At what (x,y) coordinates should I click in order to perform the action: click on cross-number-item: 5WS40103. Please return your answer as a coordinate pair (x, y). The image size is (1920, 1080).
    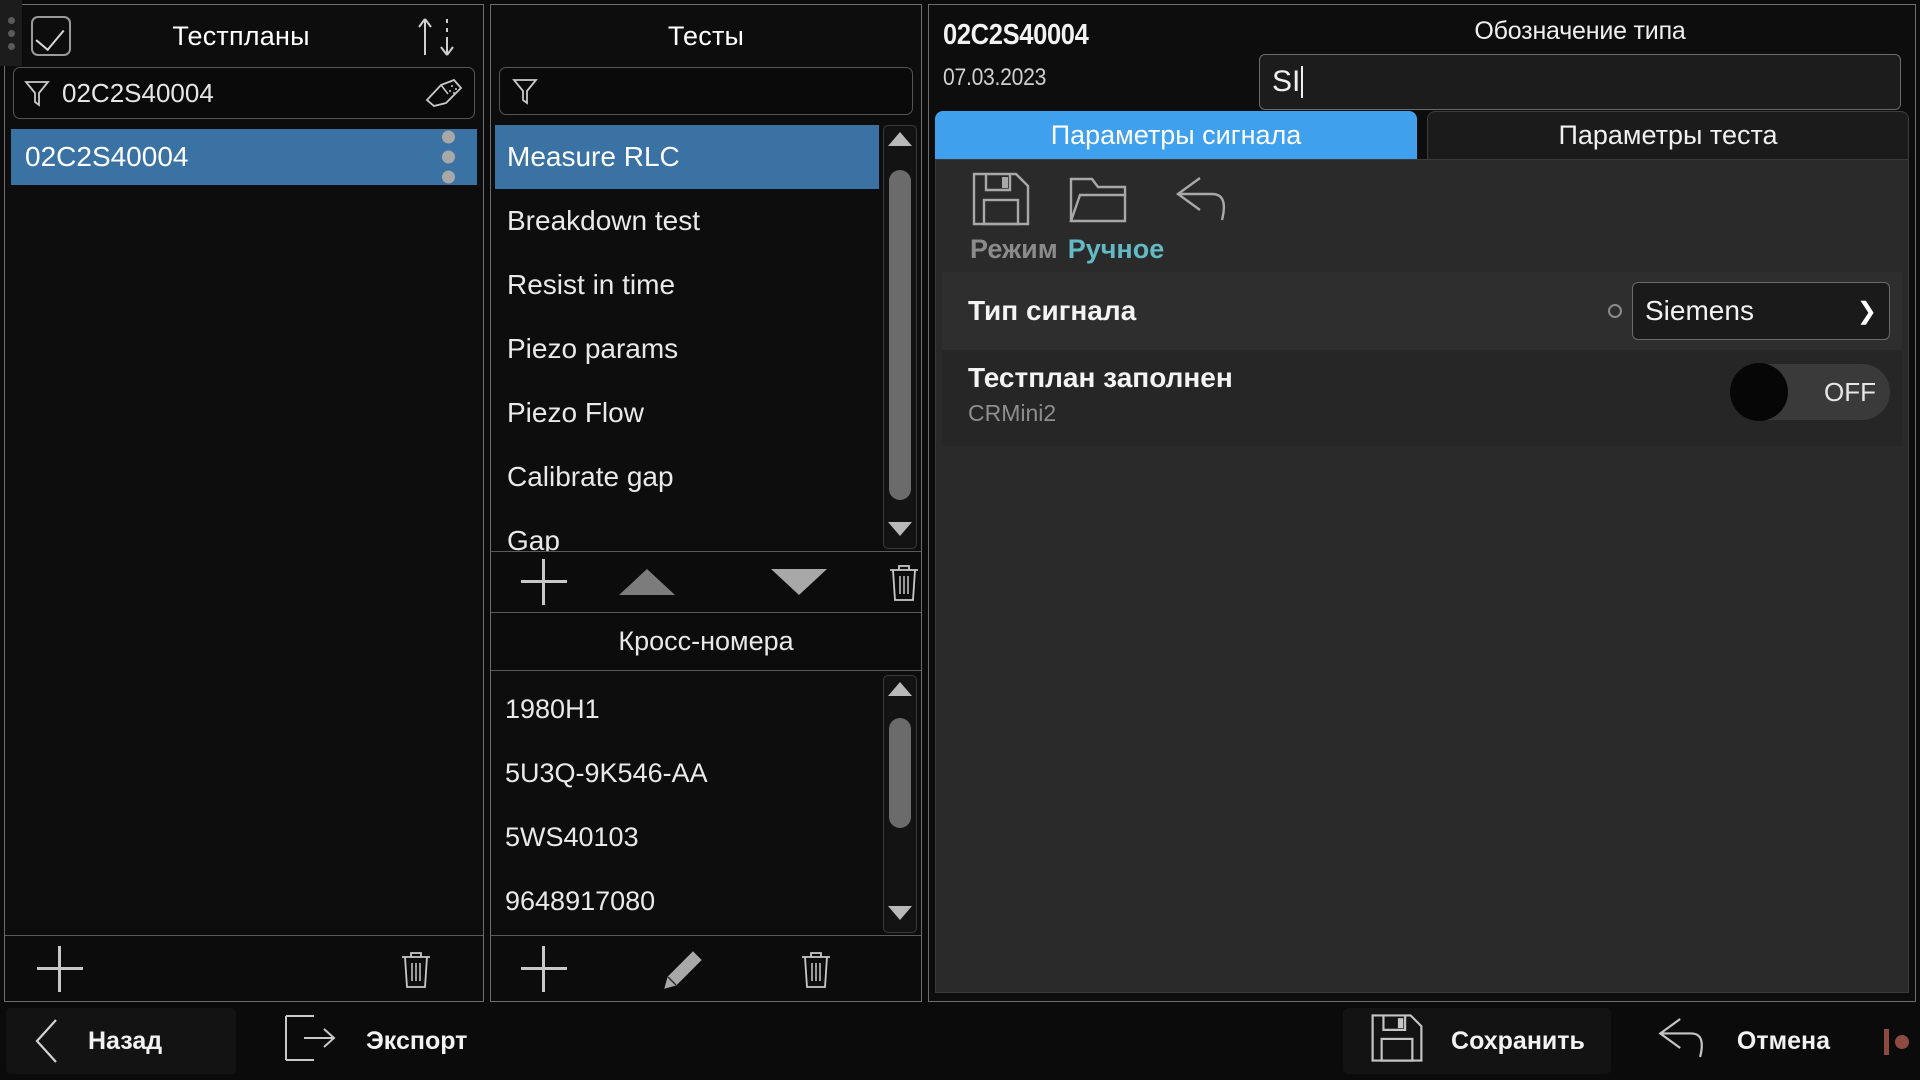
    Looking at the image, I should click on (687, 837).